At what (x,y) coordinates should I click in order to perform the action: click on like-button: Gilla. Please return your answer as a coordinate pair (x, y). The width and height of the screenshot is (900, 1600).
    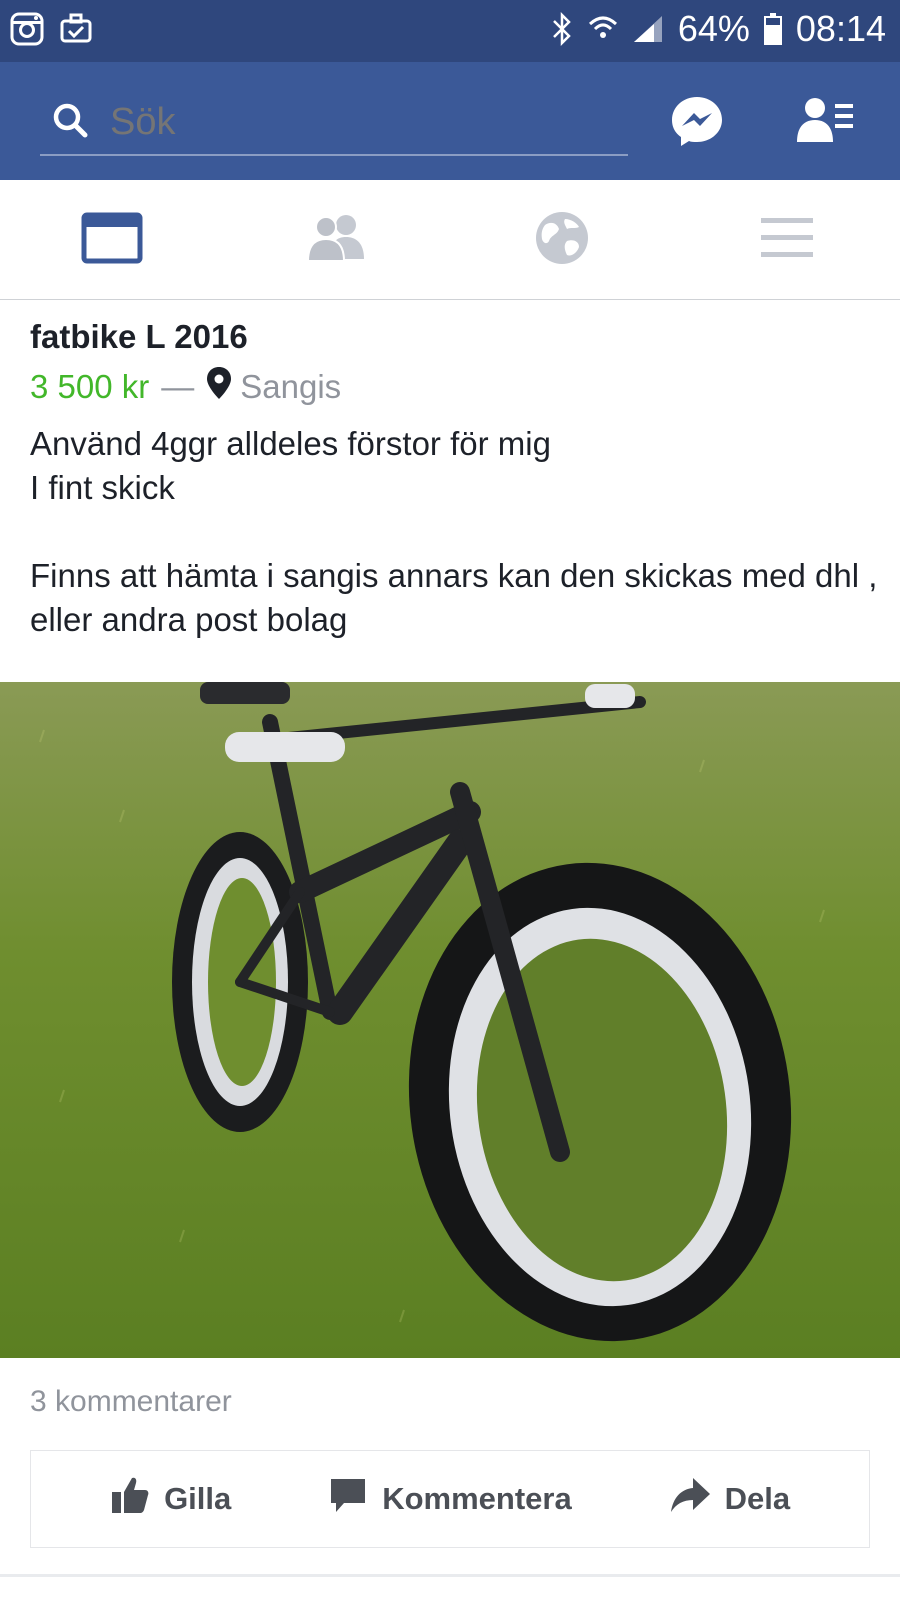
    Looking at the image, I should click on (170, 1499).